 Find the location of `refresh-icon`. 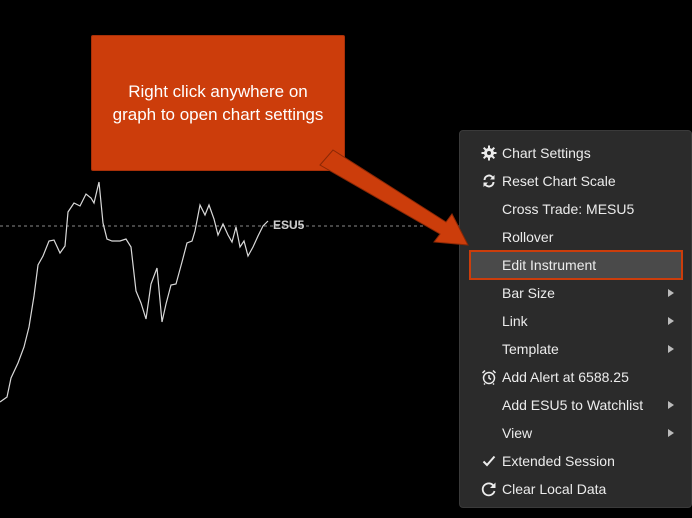

refresh-icon is located at coordinates (489, 181).